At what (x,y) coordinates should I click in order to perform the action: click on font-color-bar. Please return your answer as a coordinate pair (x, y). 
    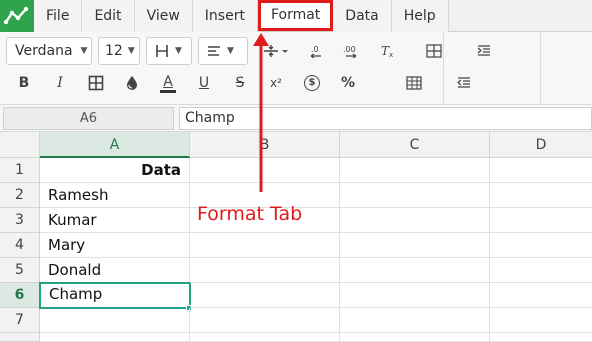
    Looking at the image, I should click on (168, 91).